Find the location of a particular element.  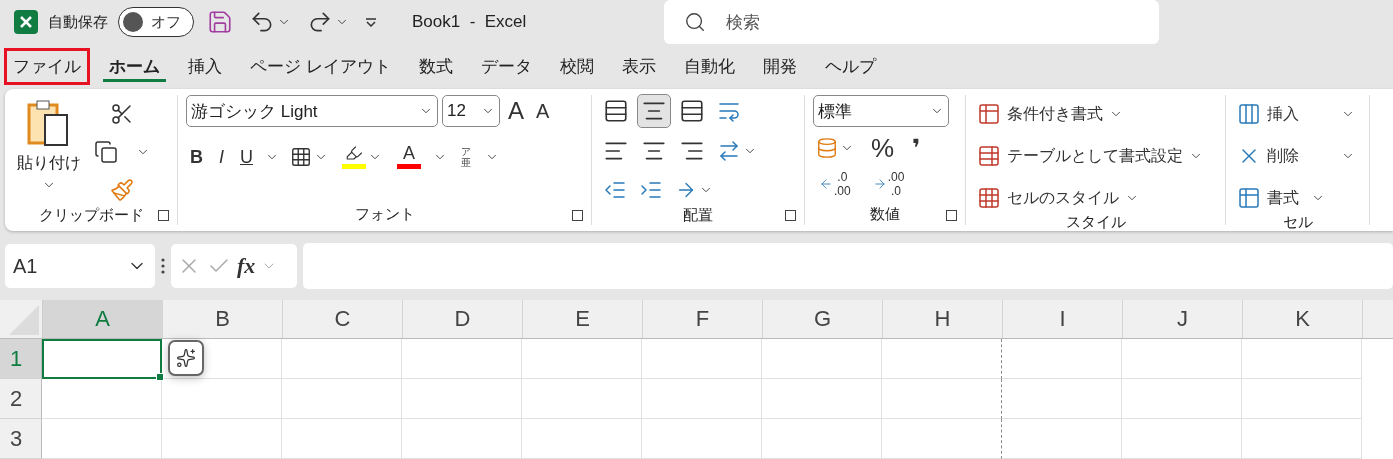

sparkle-icon is located at coordinates (186, 358).